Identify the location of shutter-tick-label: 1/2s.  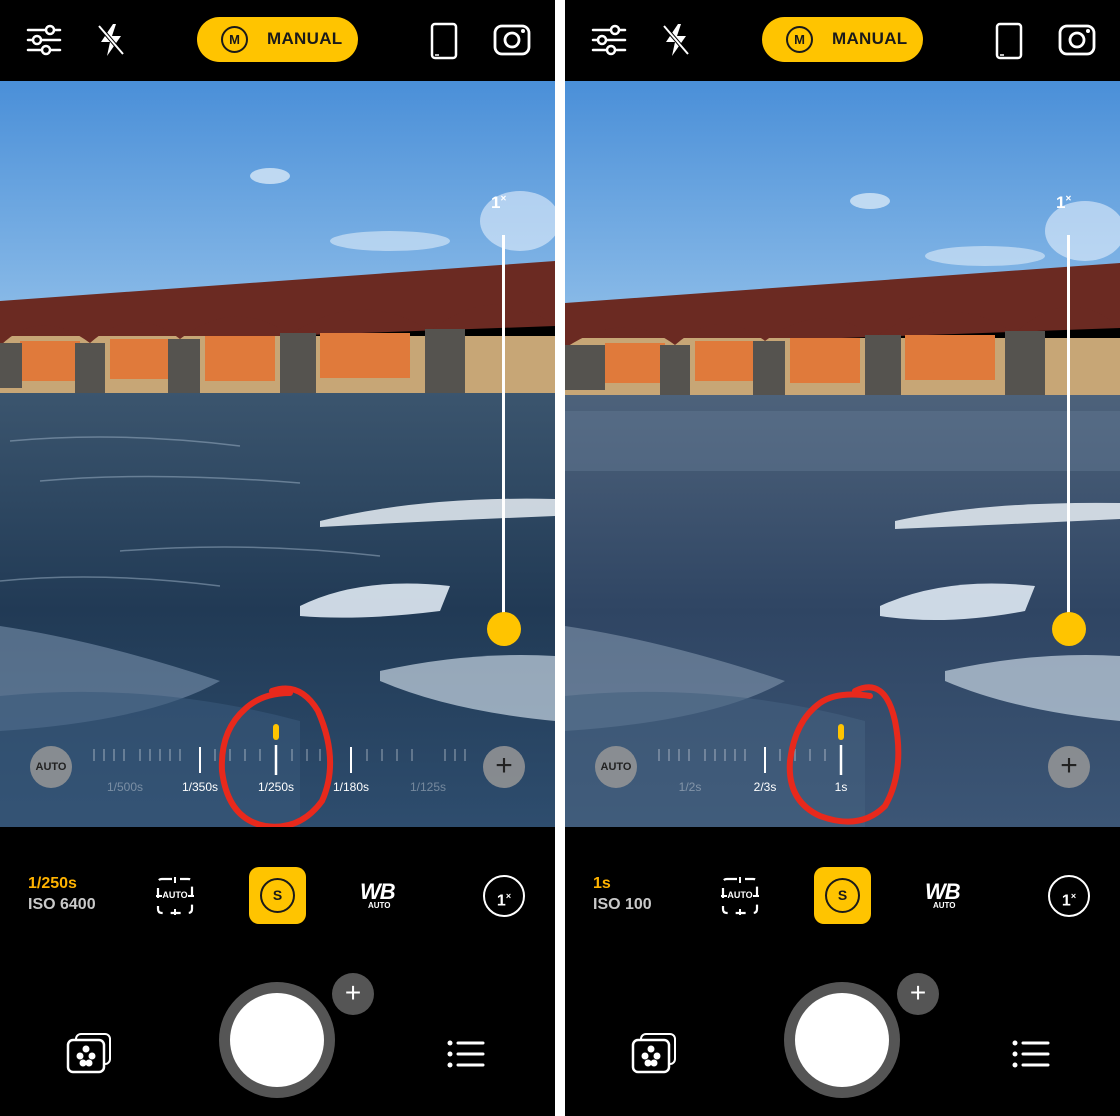
(690, 787).